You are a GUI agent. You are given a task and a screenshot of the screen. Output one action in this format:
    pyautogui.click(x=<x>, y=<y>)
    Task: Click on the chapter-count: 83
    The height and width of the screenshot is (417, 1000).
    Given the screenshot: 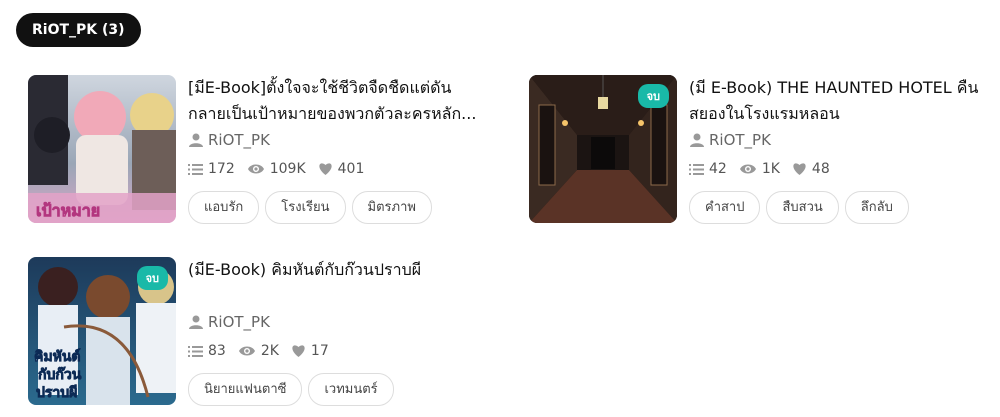 What is the action you would take?
    pyautogui.click(x=207, y=351)
    